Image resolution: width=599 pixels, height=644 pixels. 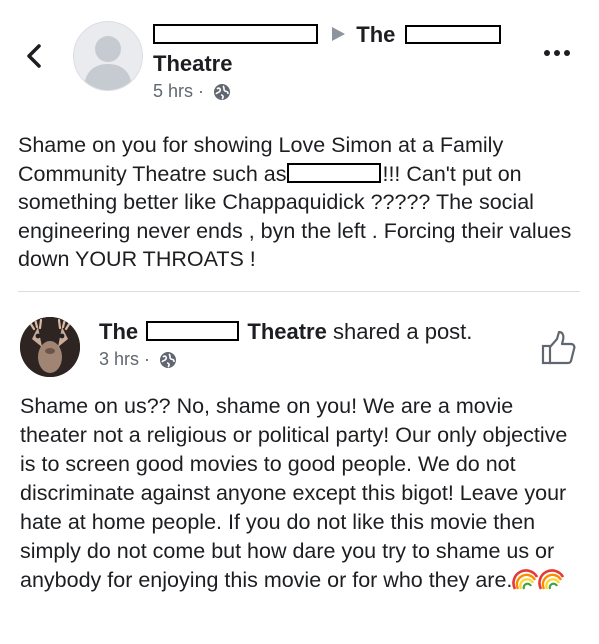 What do you see at coordinates (119, 359) in the screenshot?
I see `post-time: 3 hrs` at bounding box center [119, 359].